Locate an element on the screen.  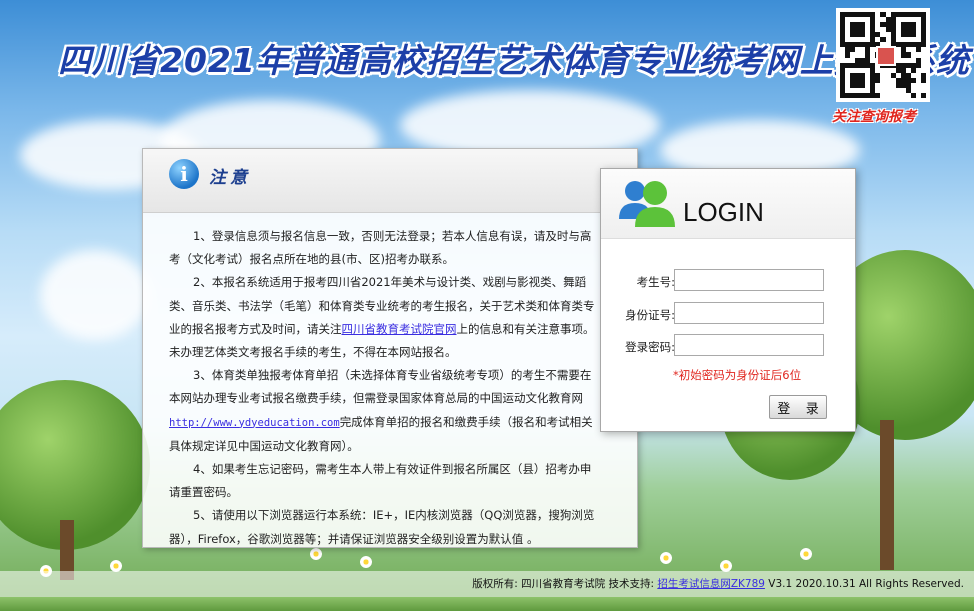
users-icon is located at coordinates (647, 204).